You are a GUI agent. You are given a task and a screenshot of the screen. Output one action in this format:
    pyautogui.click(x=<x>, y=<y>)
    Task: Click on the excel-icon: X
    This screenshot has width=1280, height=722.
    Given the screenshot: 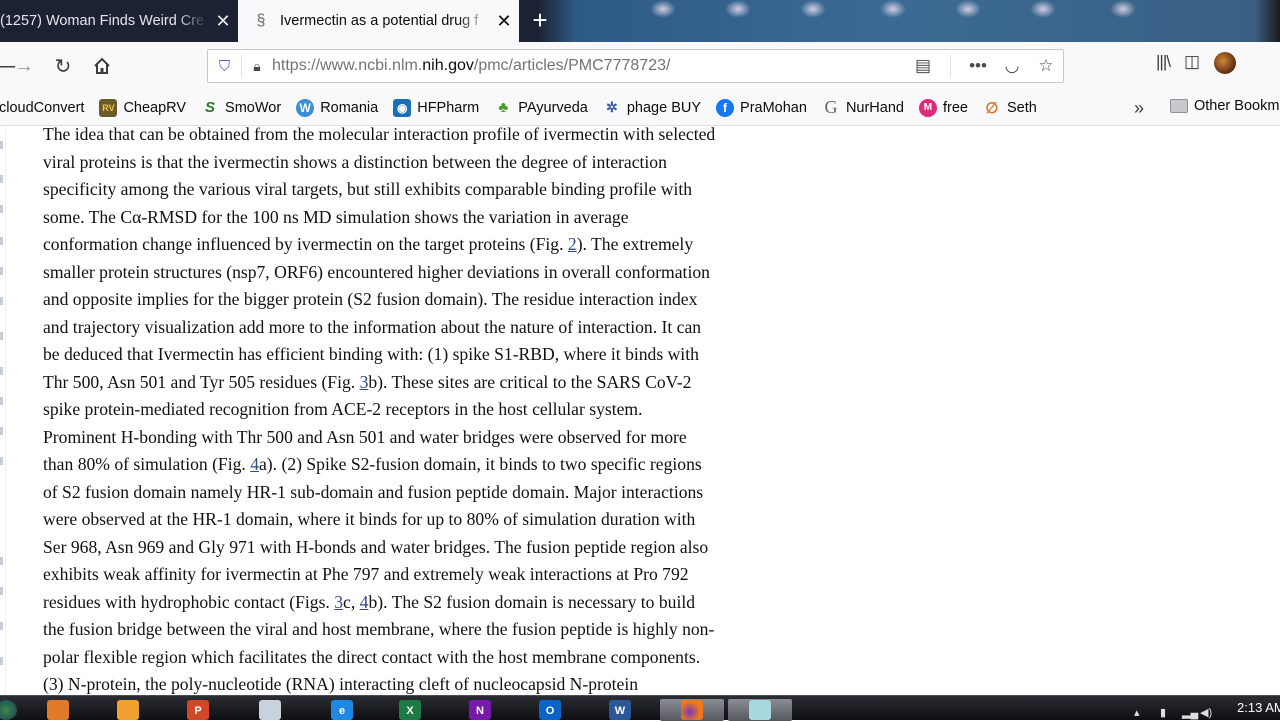 What is the action you would take?
    pyautogui.click(x=410, y=710)
    